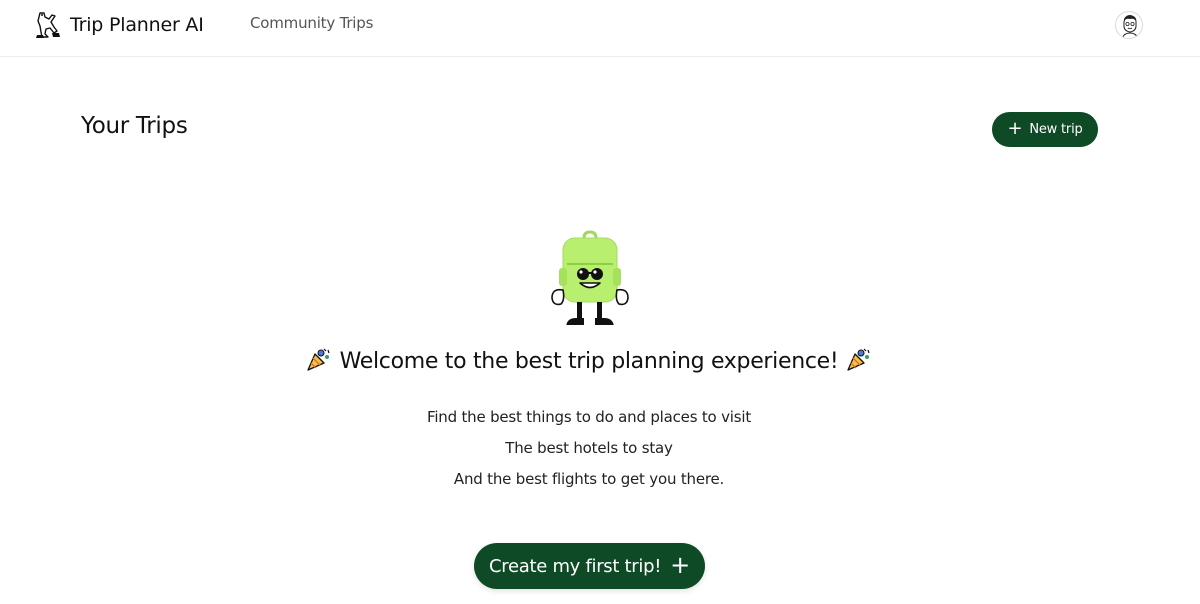 Image resolution: width=1200 pixels, height=604 pixels. What do you see at coordinates (134, 126) in the screenshot?
I see `page-title: Your Trips` at bounding box center [134, 126].